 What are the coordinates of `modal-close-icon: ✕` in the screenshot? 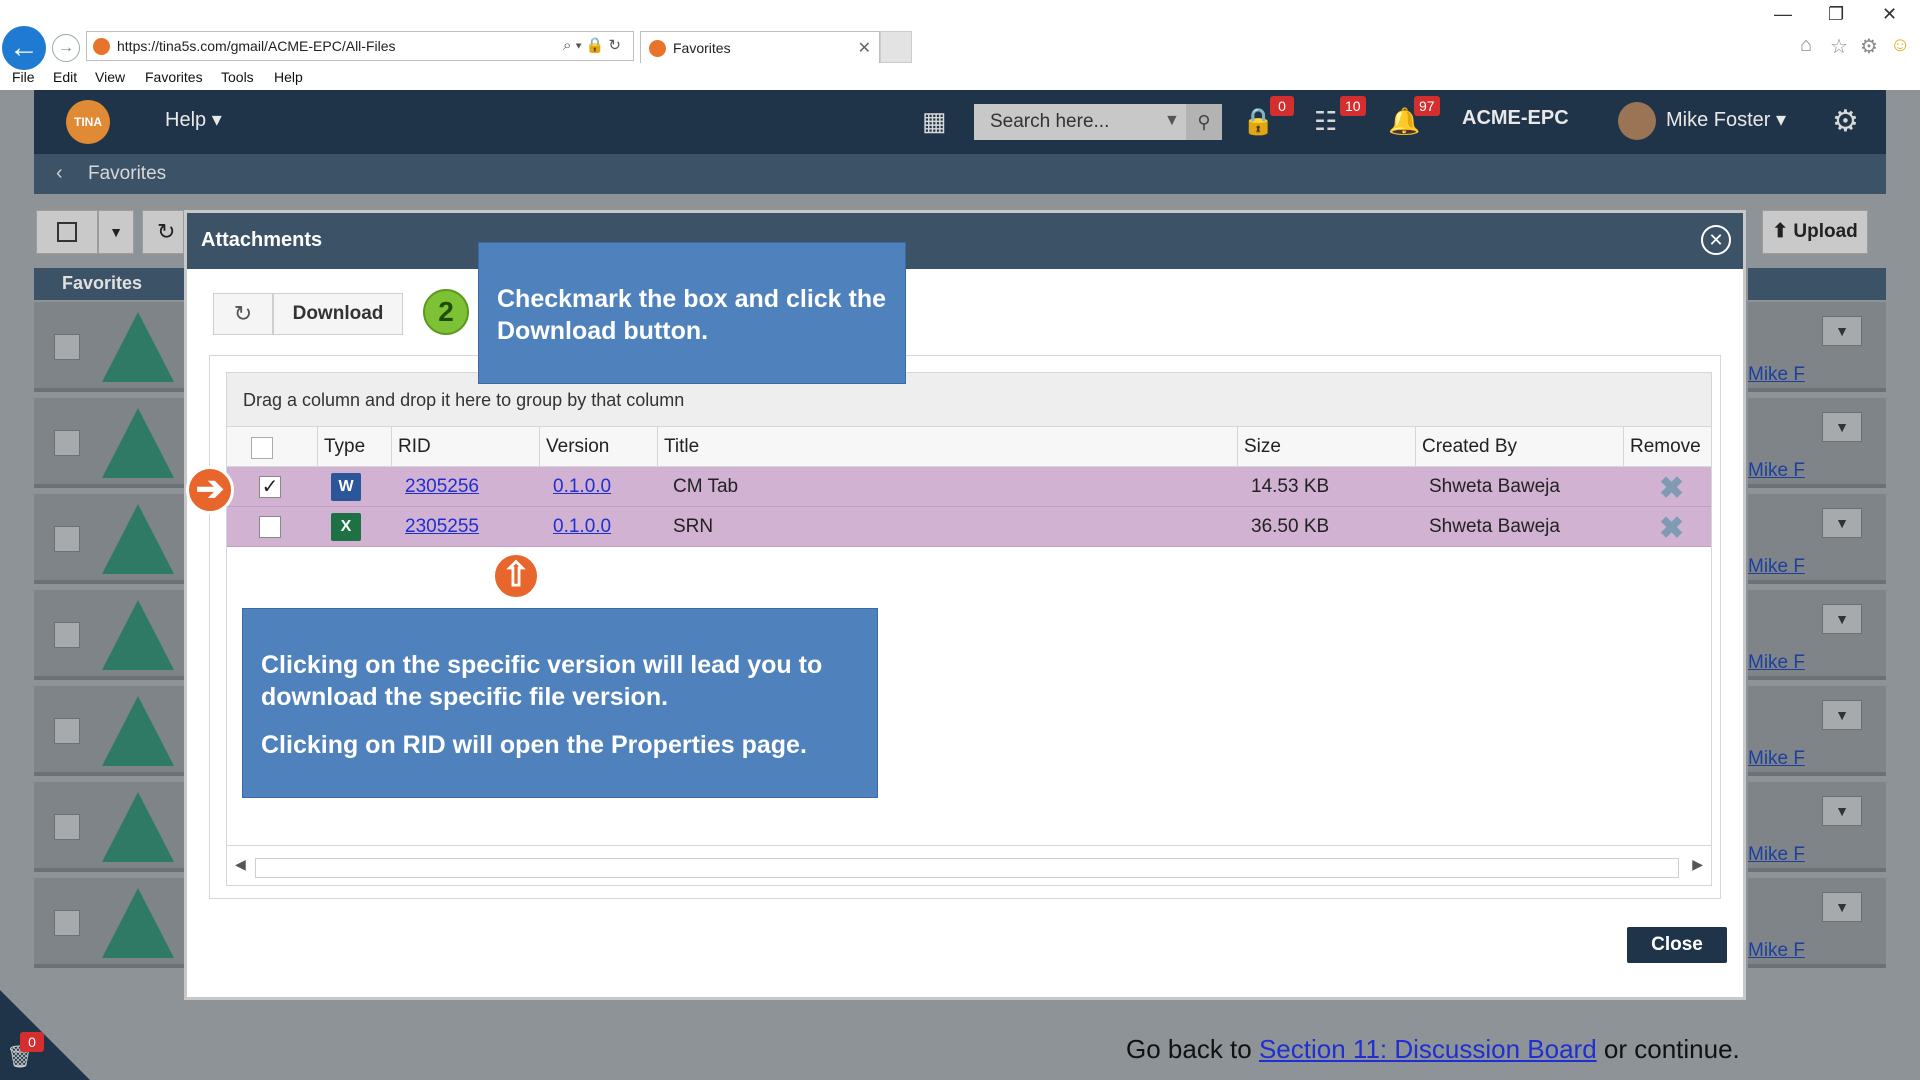 It's located at (1716, 240).